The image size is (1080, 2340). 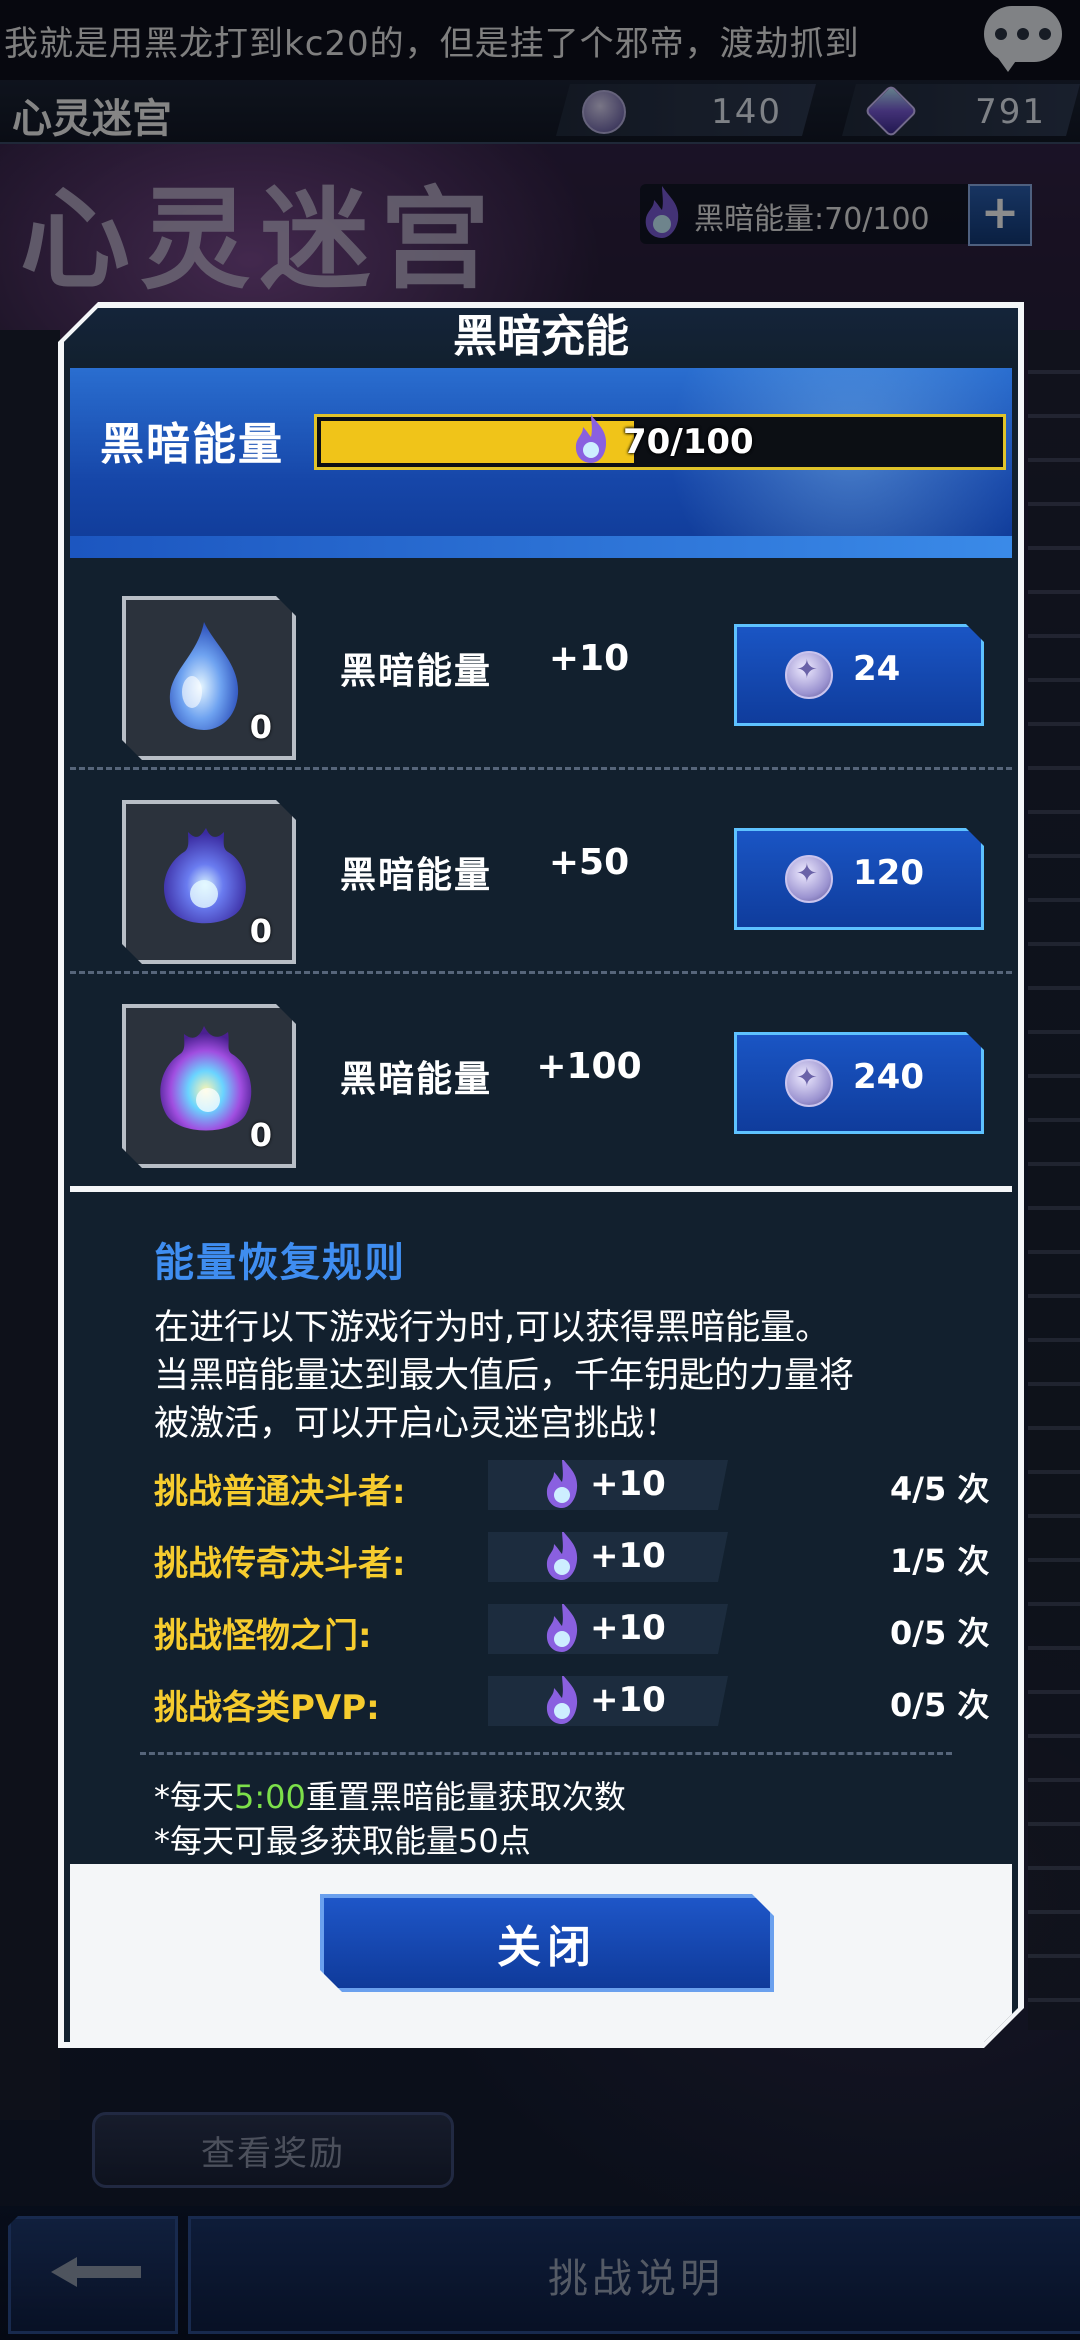 I want to click on dialog-title: 黑暗充能, so click(x=541, y=338).